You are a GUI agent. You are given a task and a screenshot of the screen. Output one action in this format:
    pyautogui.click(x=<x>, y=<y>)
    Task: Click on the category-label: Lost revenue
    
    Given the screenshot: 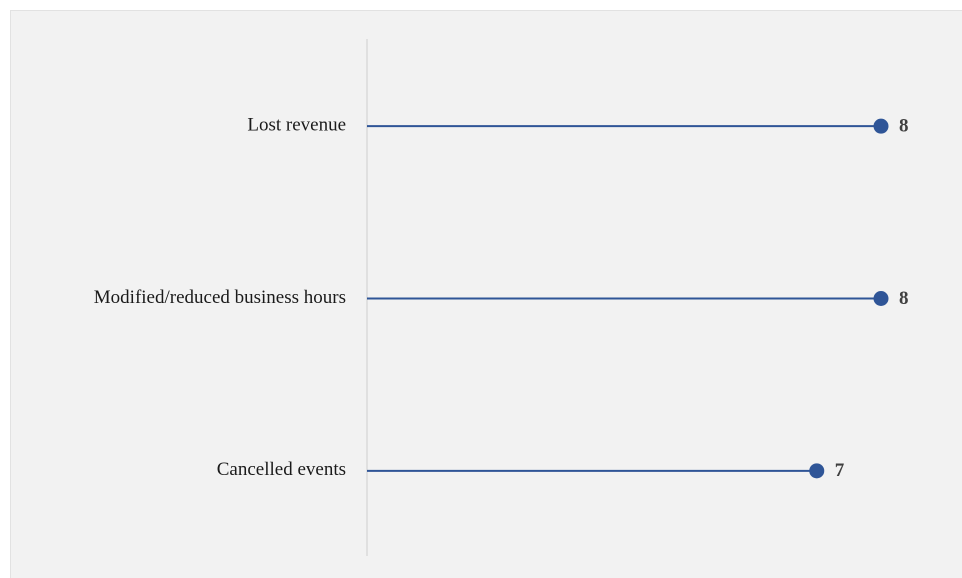 What is the action you would take?
    pyautogui.click(x=296, y=125)
    